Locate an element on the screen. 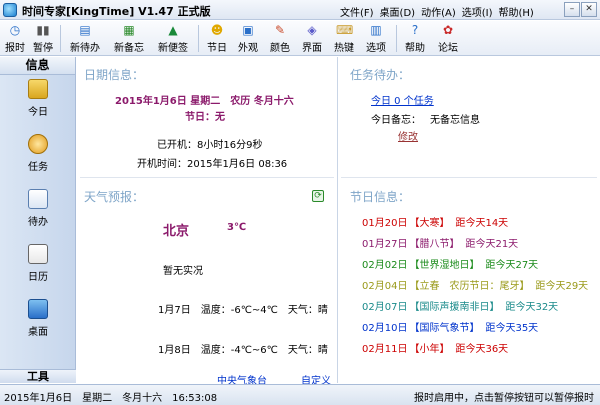  festival-days: 距今天21天 is located at coordinates (492, 244).